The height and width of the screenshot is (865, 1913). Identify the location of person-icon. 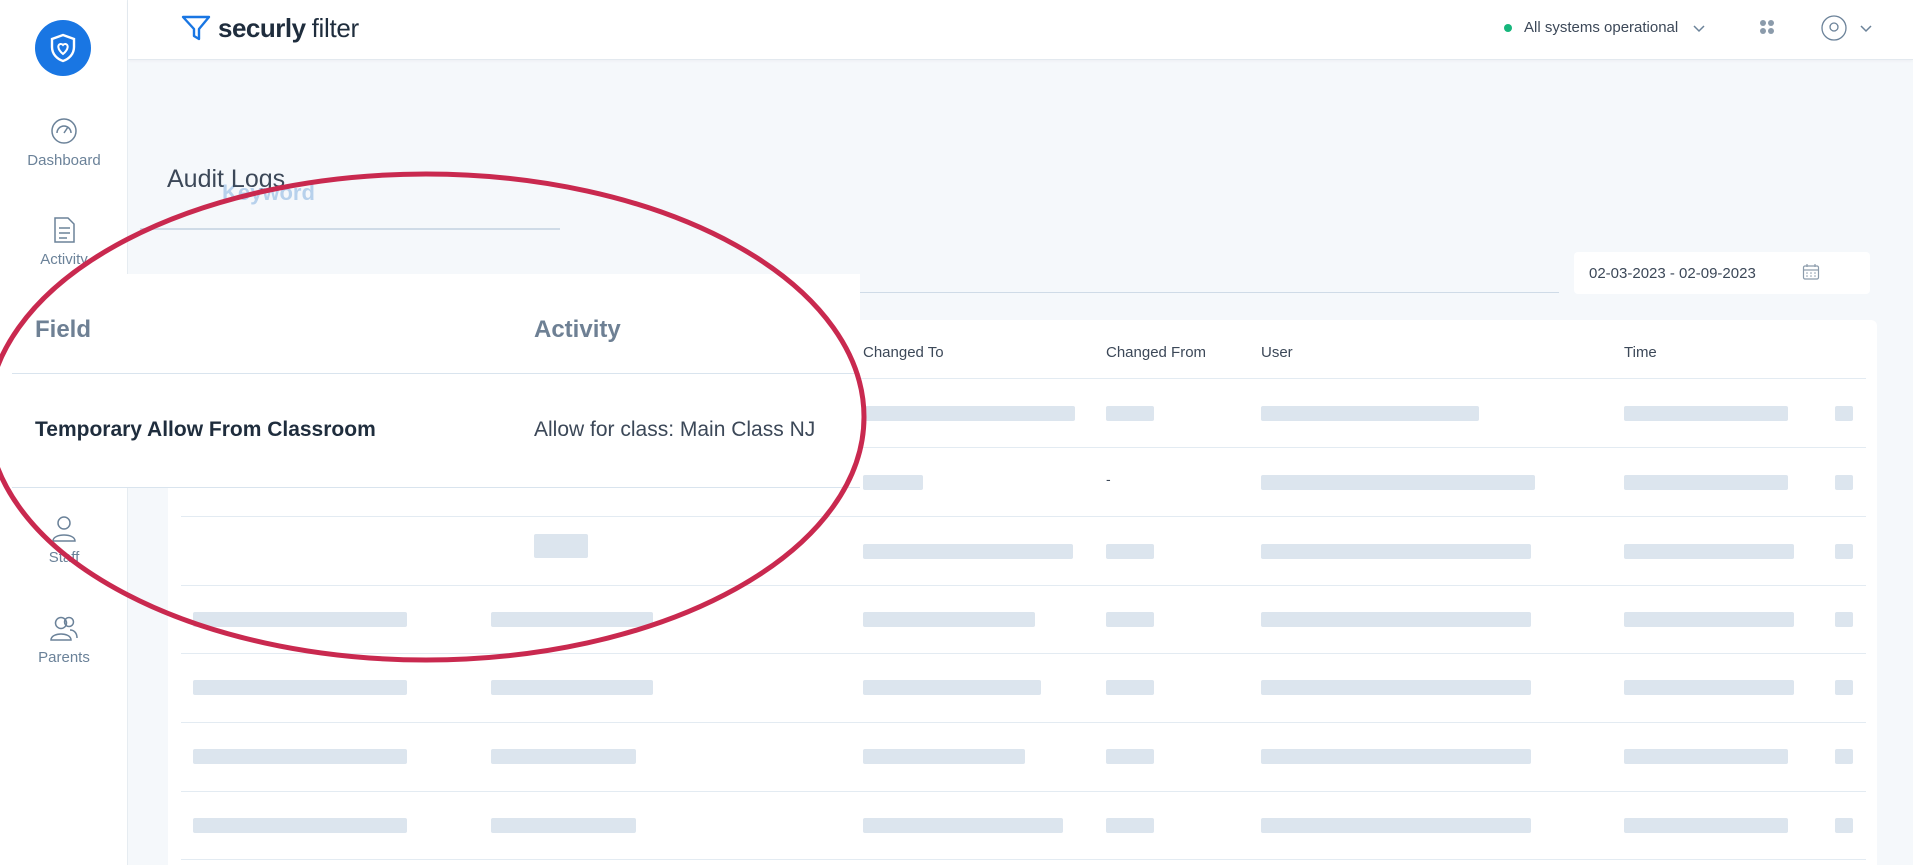
(64, 529).